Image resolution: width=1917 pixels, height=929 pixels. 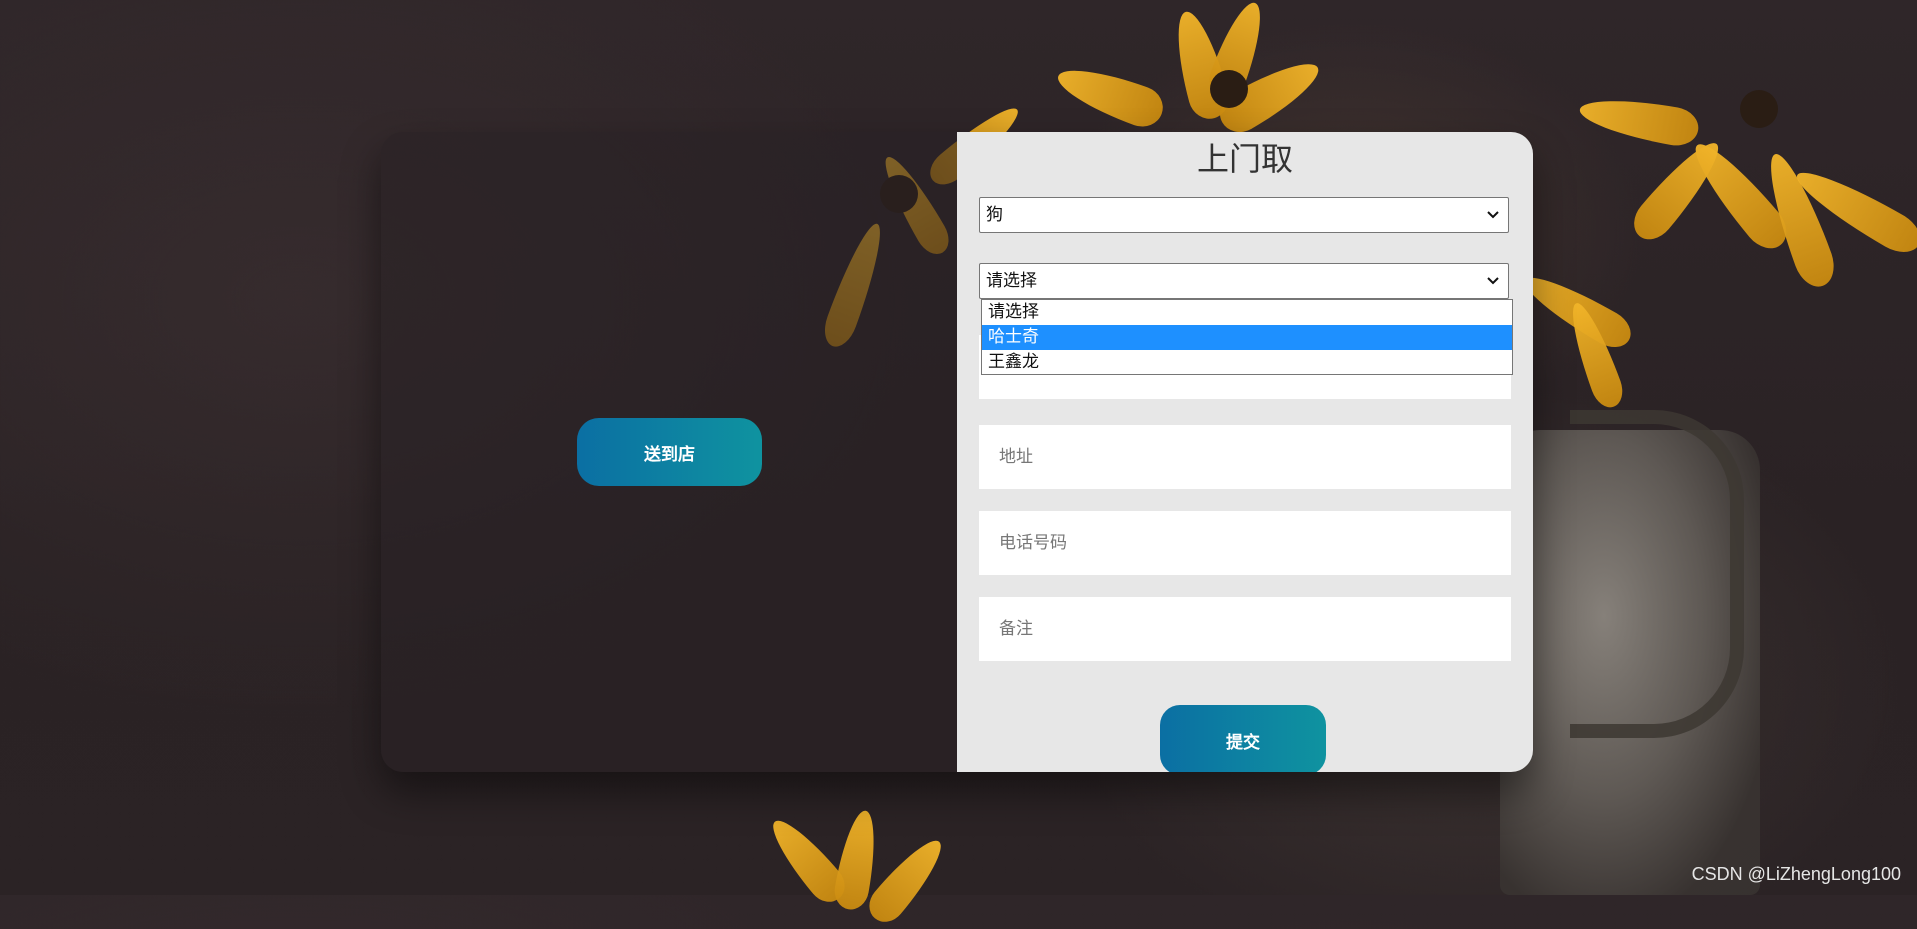 What do you see at coordinates (1245, 543) in the screenshot?
I see `phone-field: 电话号码` at bounding box center [1245, 543].